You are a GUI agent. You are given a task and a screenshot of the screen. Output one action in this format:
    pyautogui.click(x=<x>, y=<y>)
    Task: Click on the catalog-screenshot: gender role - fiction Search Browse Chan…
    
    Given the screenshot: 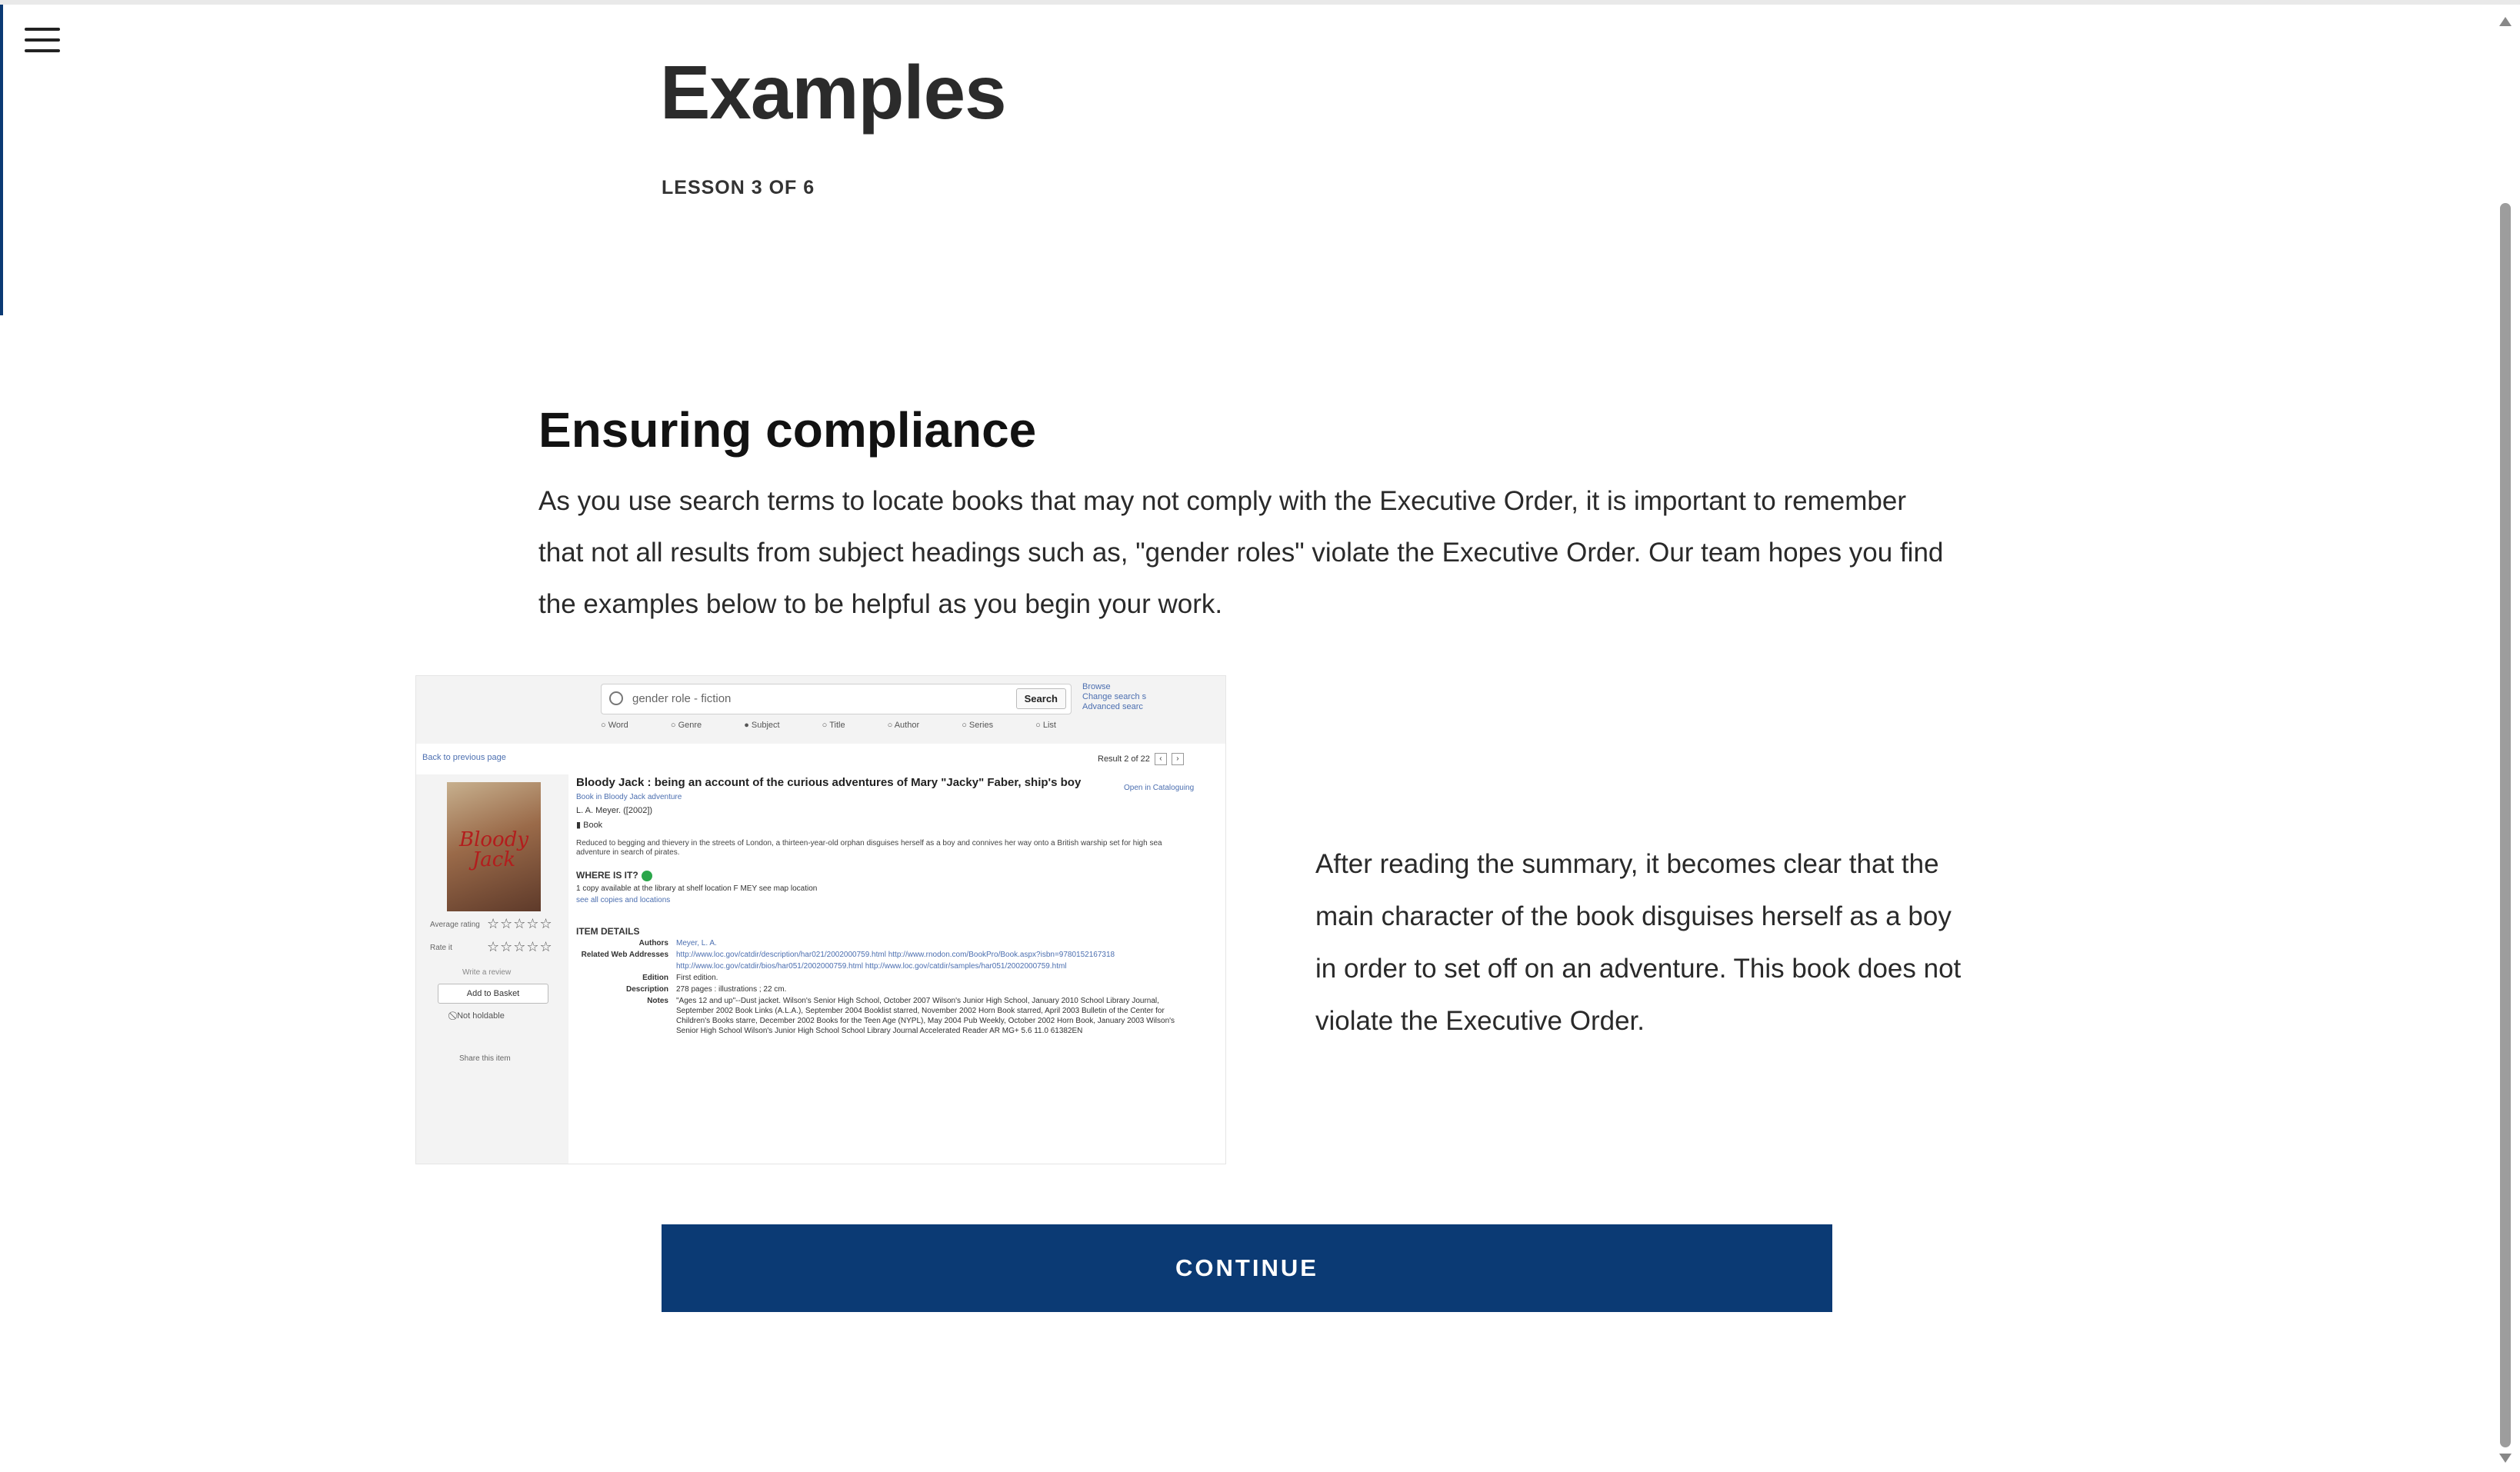 What is the action you would take?
    pyautogui.click(x=821, y=919)
    